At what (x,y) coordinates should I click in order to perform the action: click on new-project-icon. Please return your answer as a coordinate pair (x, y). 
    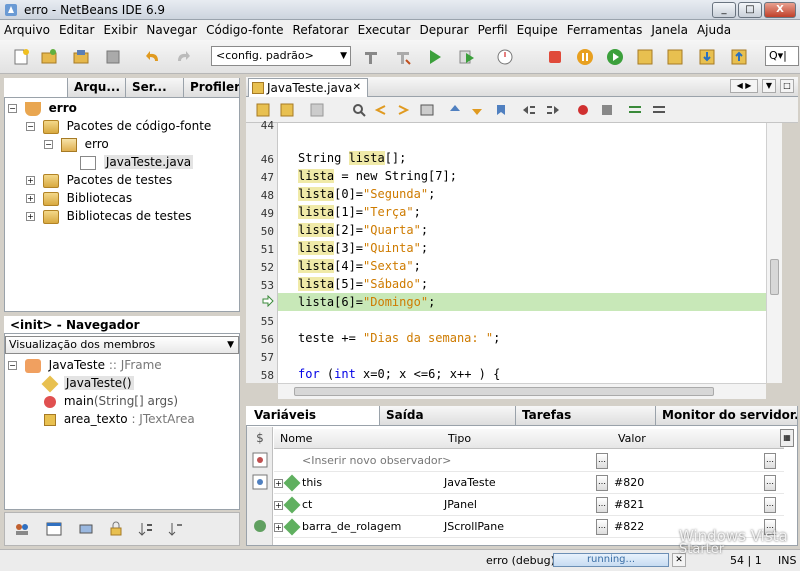
    Looking at the image, I should click on (49, 57).